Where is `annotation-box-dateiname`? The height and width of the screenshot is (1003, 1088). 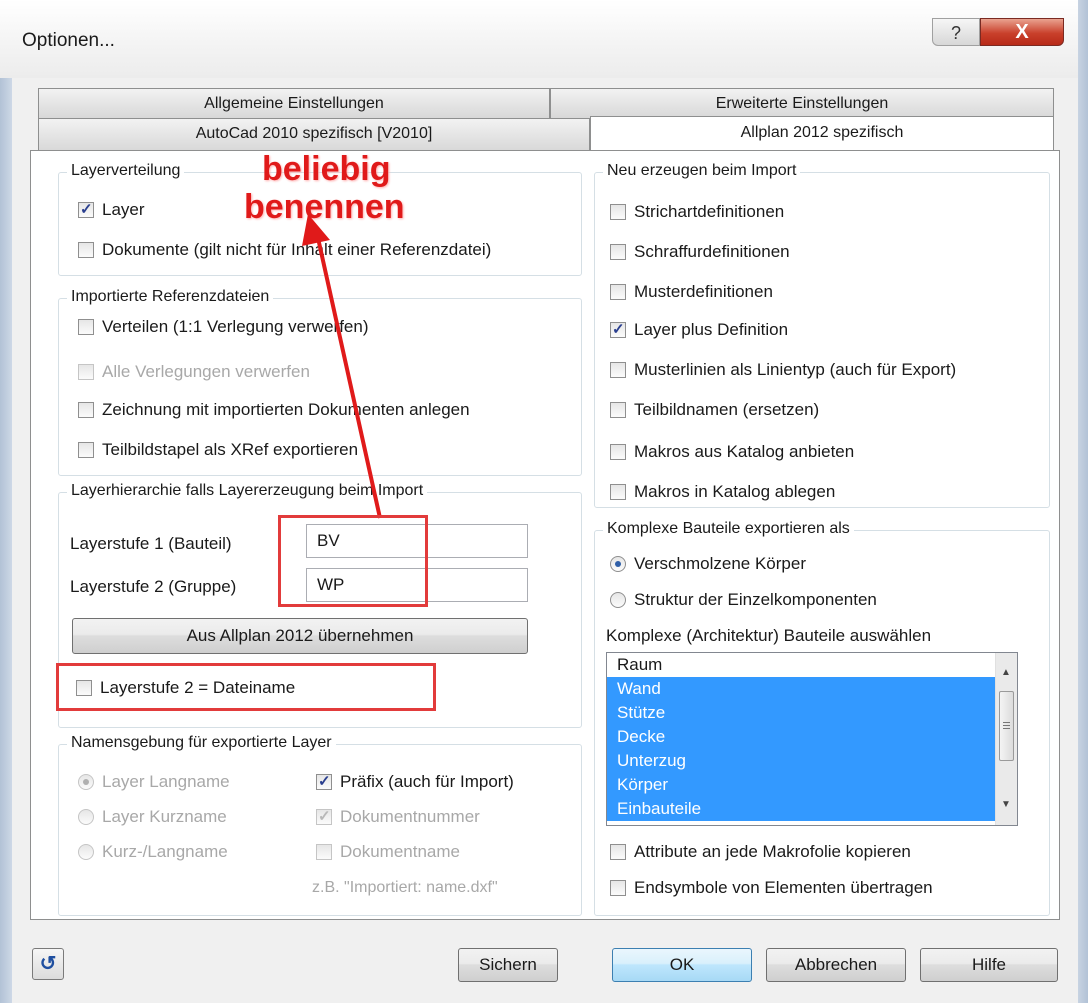 annotation-box-dateiname is located at coordinates (246, 687).